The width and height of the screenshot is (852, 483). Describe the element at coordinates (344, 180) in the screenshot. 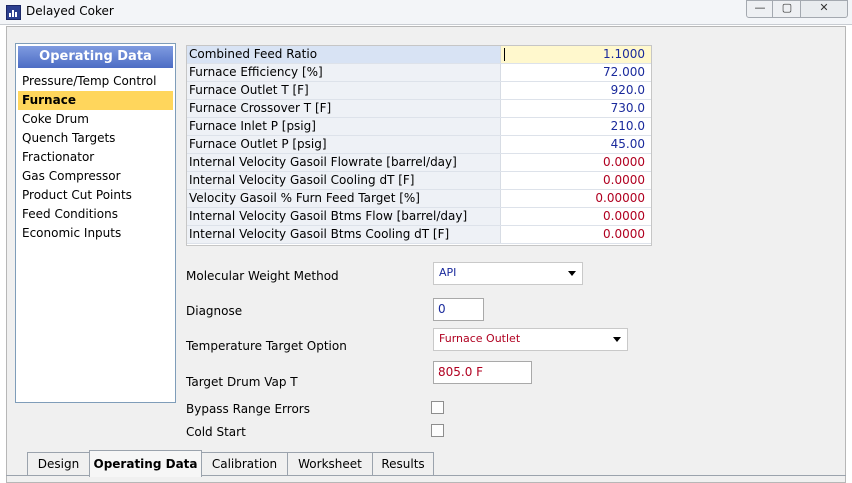

I see `grid-label: Internal Velocity Gasoil Cooling dT [F]` at that location.